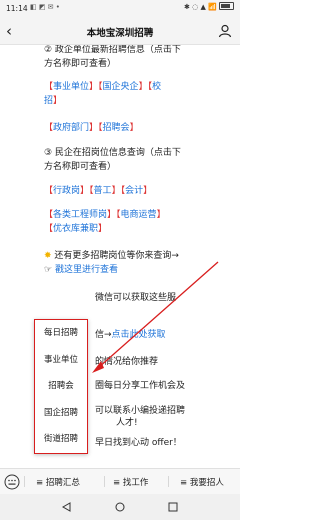 This screenshot has height=520, width=320. I want to click on article-text: 信→点击此处获取, so click(130, 335).